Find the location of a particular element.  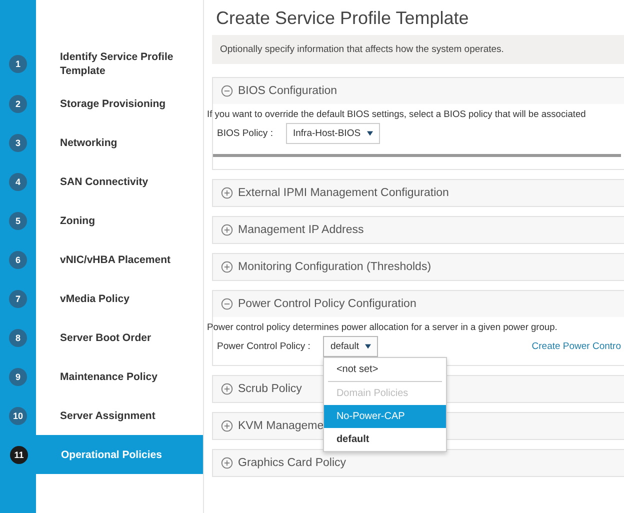

section-description: Power control policy determines power allocation for a server in a given power group. is located at coordinates (382, 327).